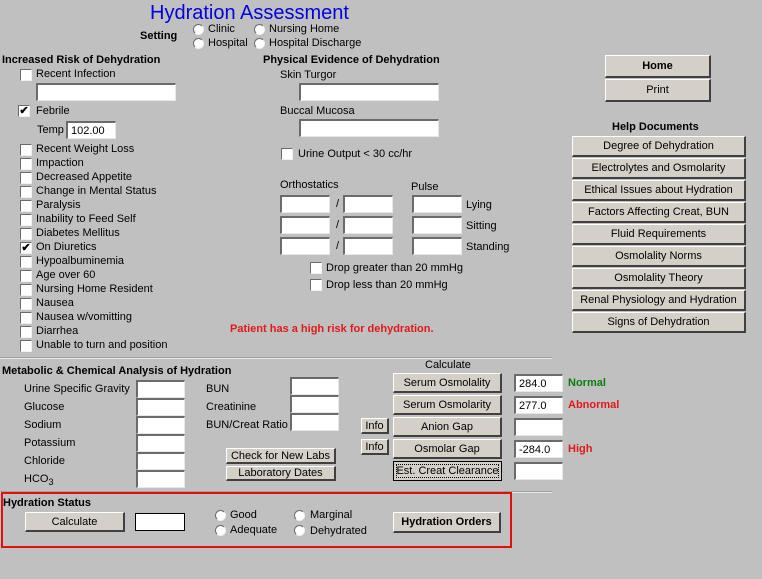 Image resolution: width=762 pixels, height=579 pixels. I want to click on unable-to-turn-and-position-checkbox, so click(26, 346).